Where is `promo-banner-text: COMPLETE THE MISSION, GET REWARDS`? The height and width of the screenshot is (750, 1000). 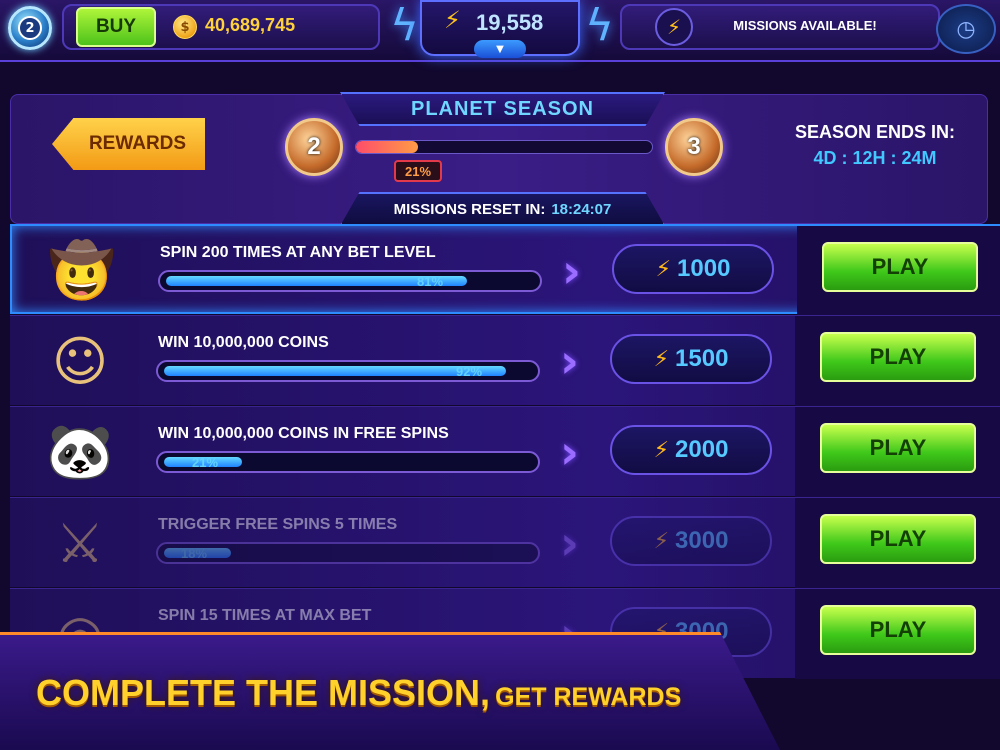 promo-banner-text: COMPLETE THE MISSION, GET REWARDS is located at coordinates (358, 693).